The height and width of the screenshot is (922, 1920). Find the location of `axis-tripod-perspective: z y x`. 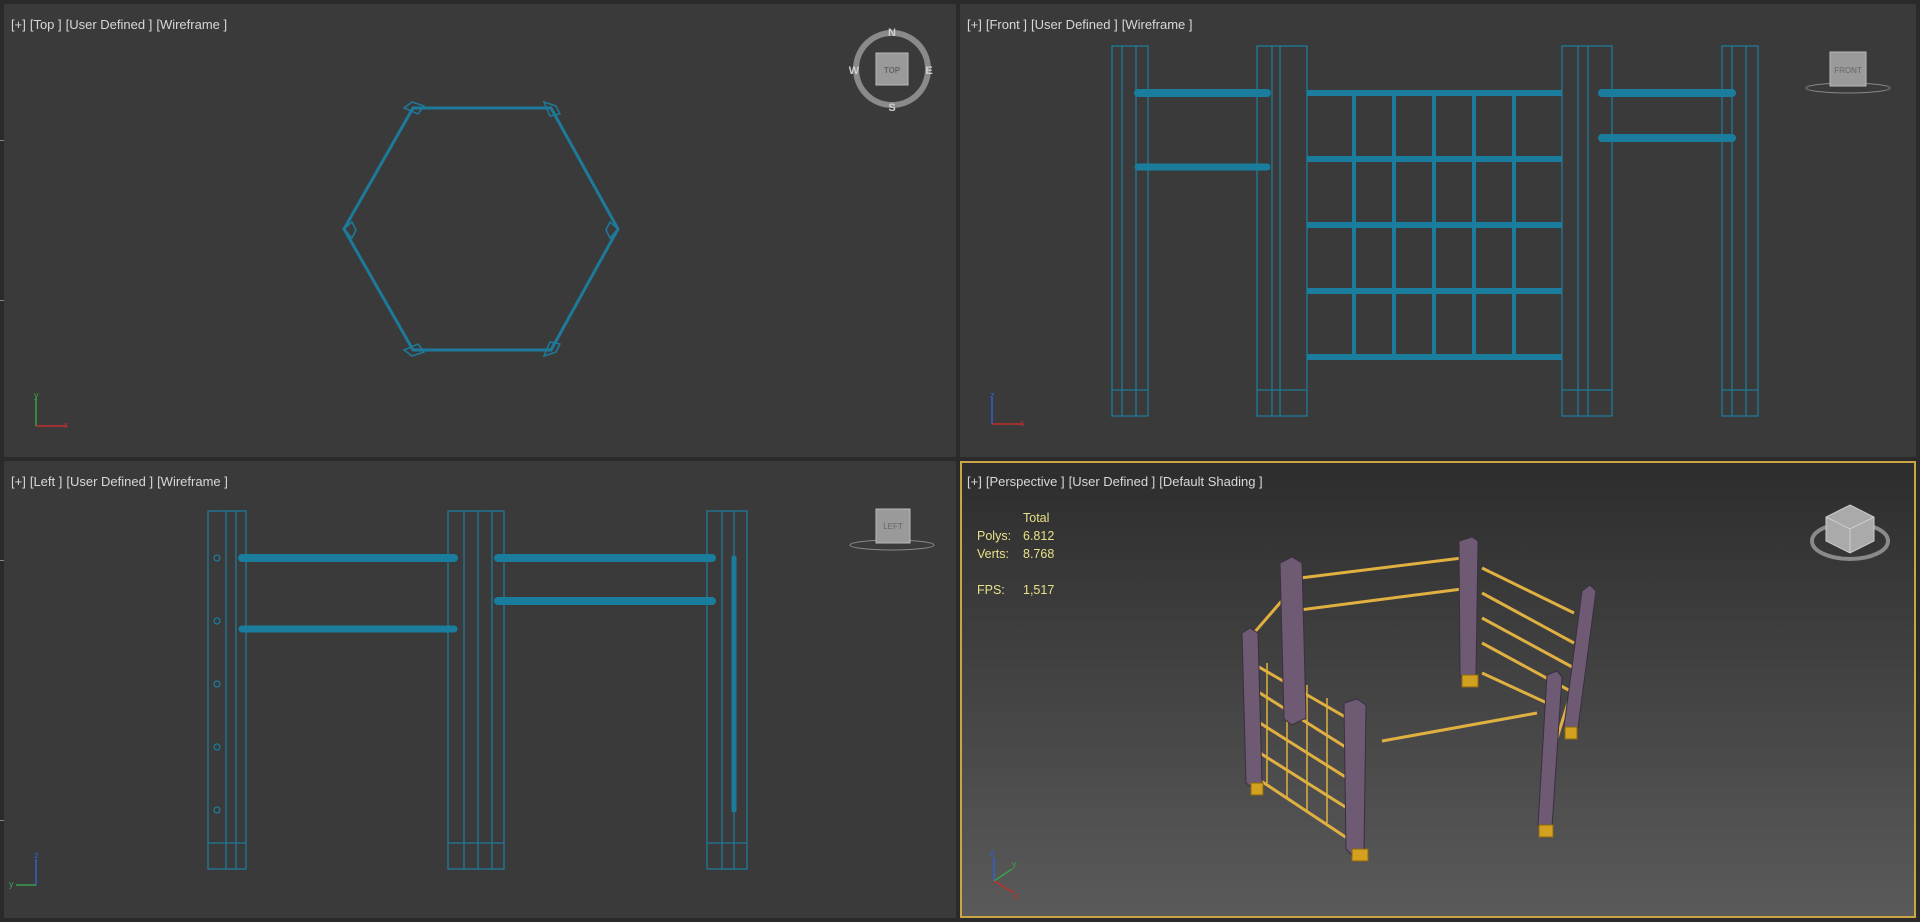

axis-tripod-perspective: z y x is located at coordinates (1004, 874).